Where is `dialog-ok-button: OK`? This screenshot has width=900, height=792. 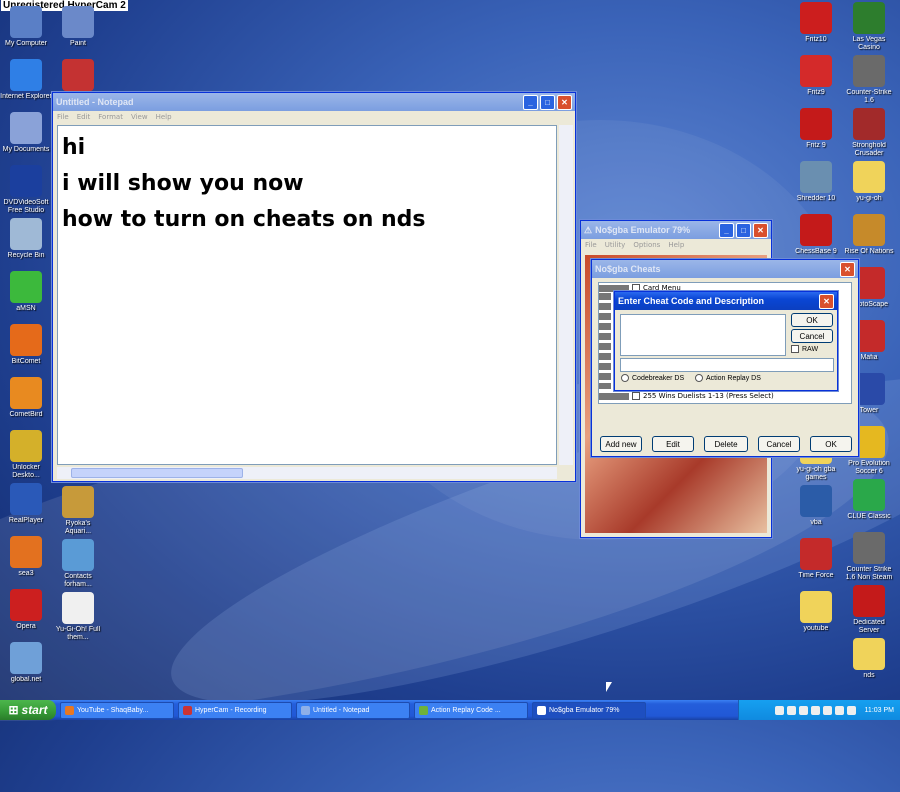
dialog-ok-button: OK is located at coordinates (812, 320).